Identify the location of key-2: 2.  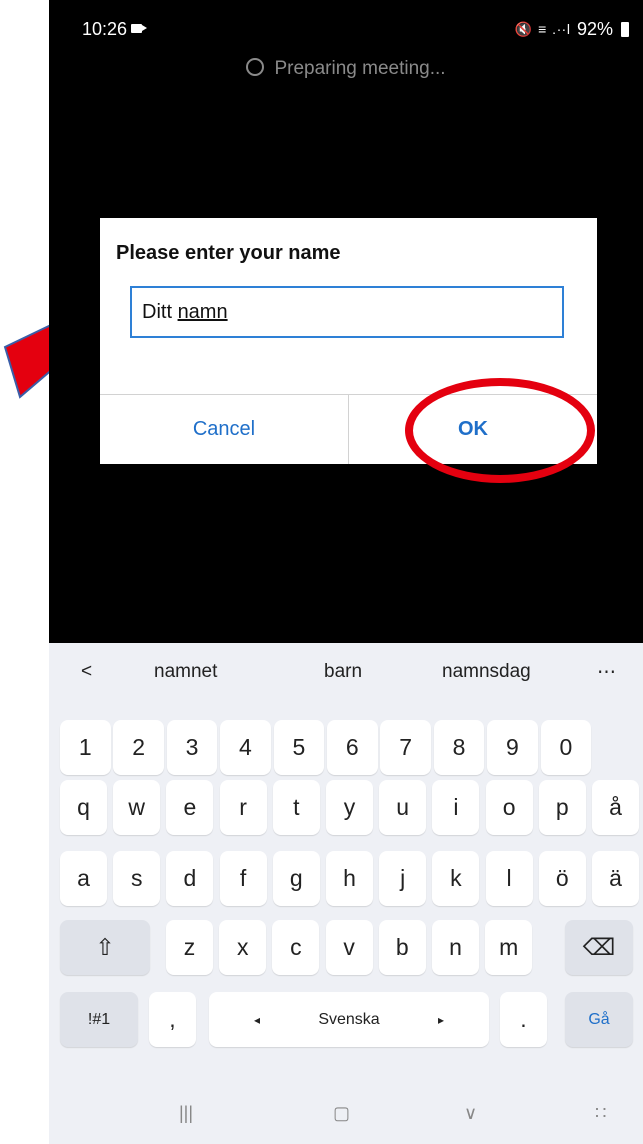
(138, 747).